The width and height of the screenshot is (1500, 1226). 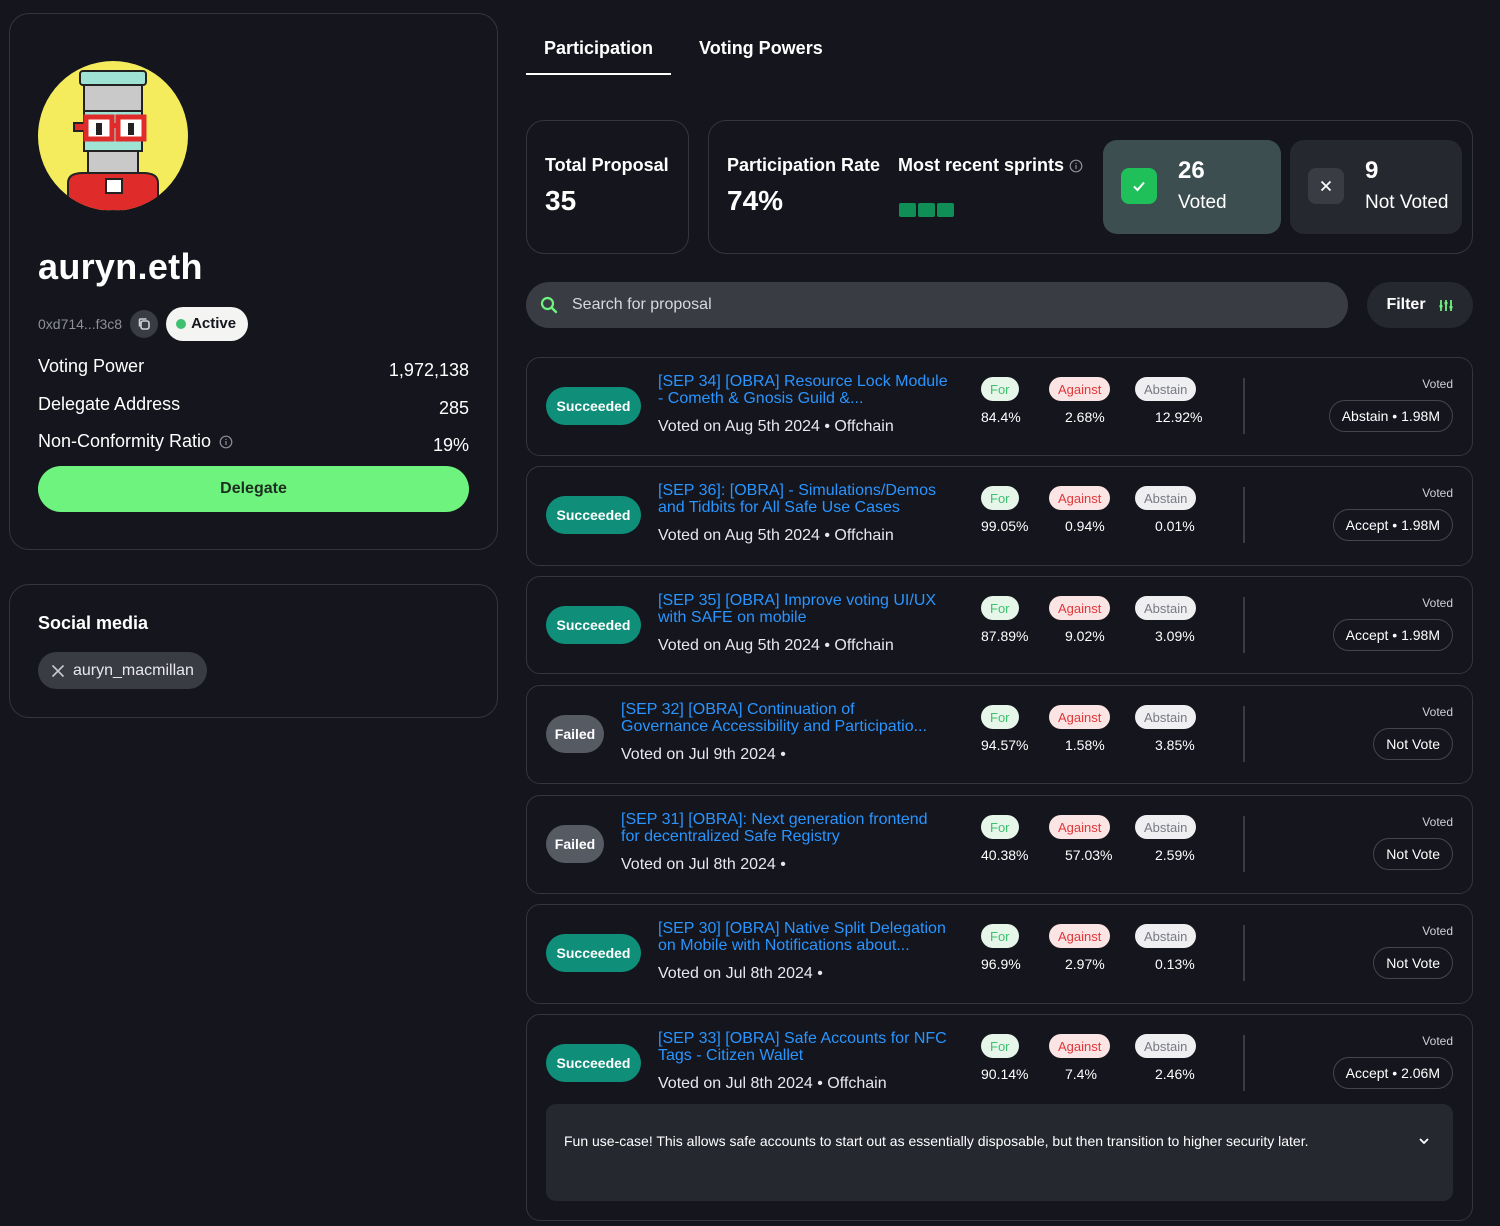 What do you see at coordinates (1424, 1141) in the screenshot?
I see `chevron-down-icon` at bounding box center [1424, 1141].